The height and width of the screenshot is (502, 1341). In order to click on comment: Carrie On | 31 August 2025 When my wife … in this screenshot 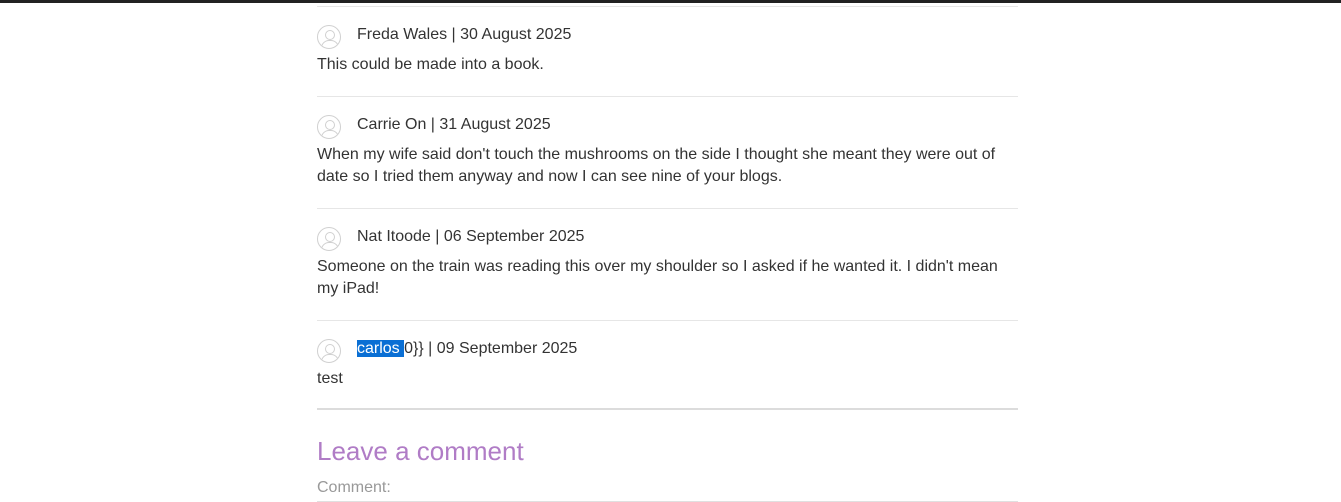, I will do `click(667, 153)`.